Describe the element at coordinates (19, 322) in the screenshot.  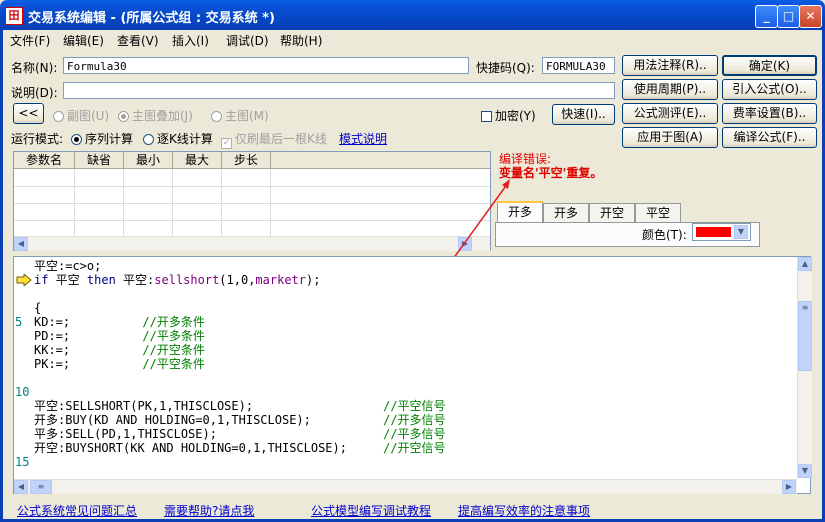
I see `line-number: 5` at that location.